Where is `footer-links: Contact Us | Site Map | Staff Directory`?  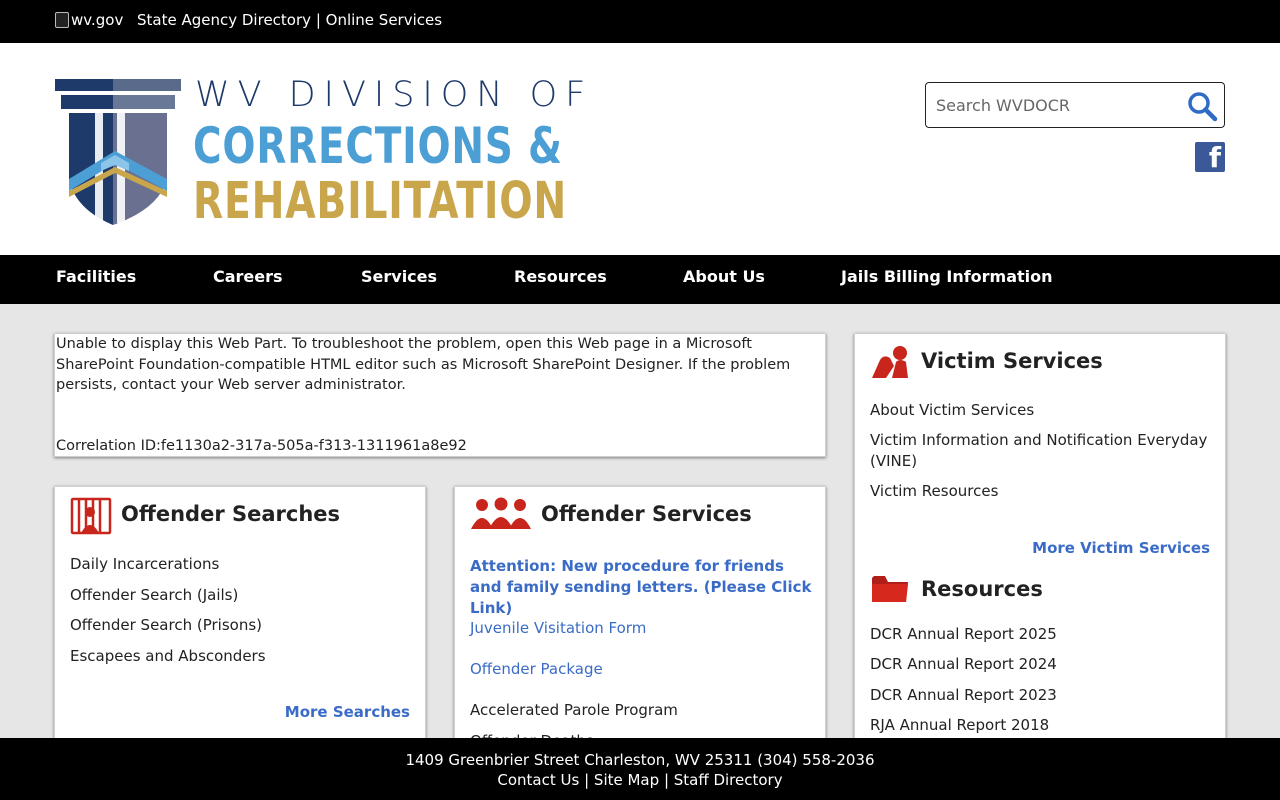 footer-links: Contact Us | Site Map | Staff Directory is located at coordinates (640, 780).